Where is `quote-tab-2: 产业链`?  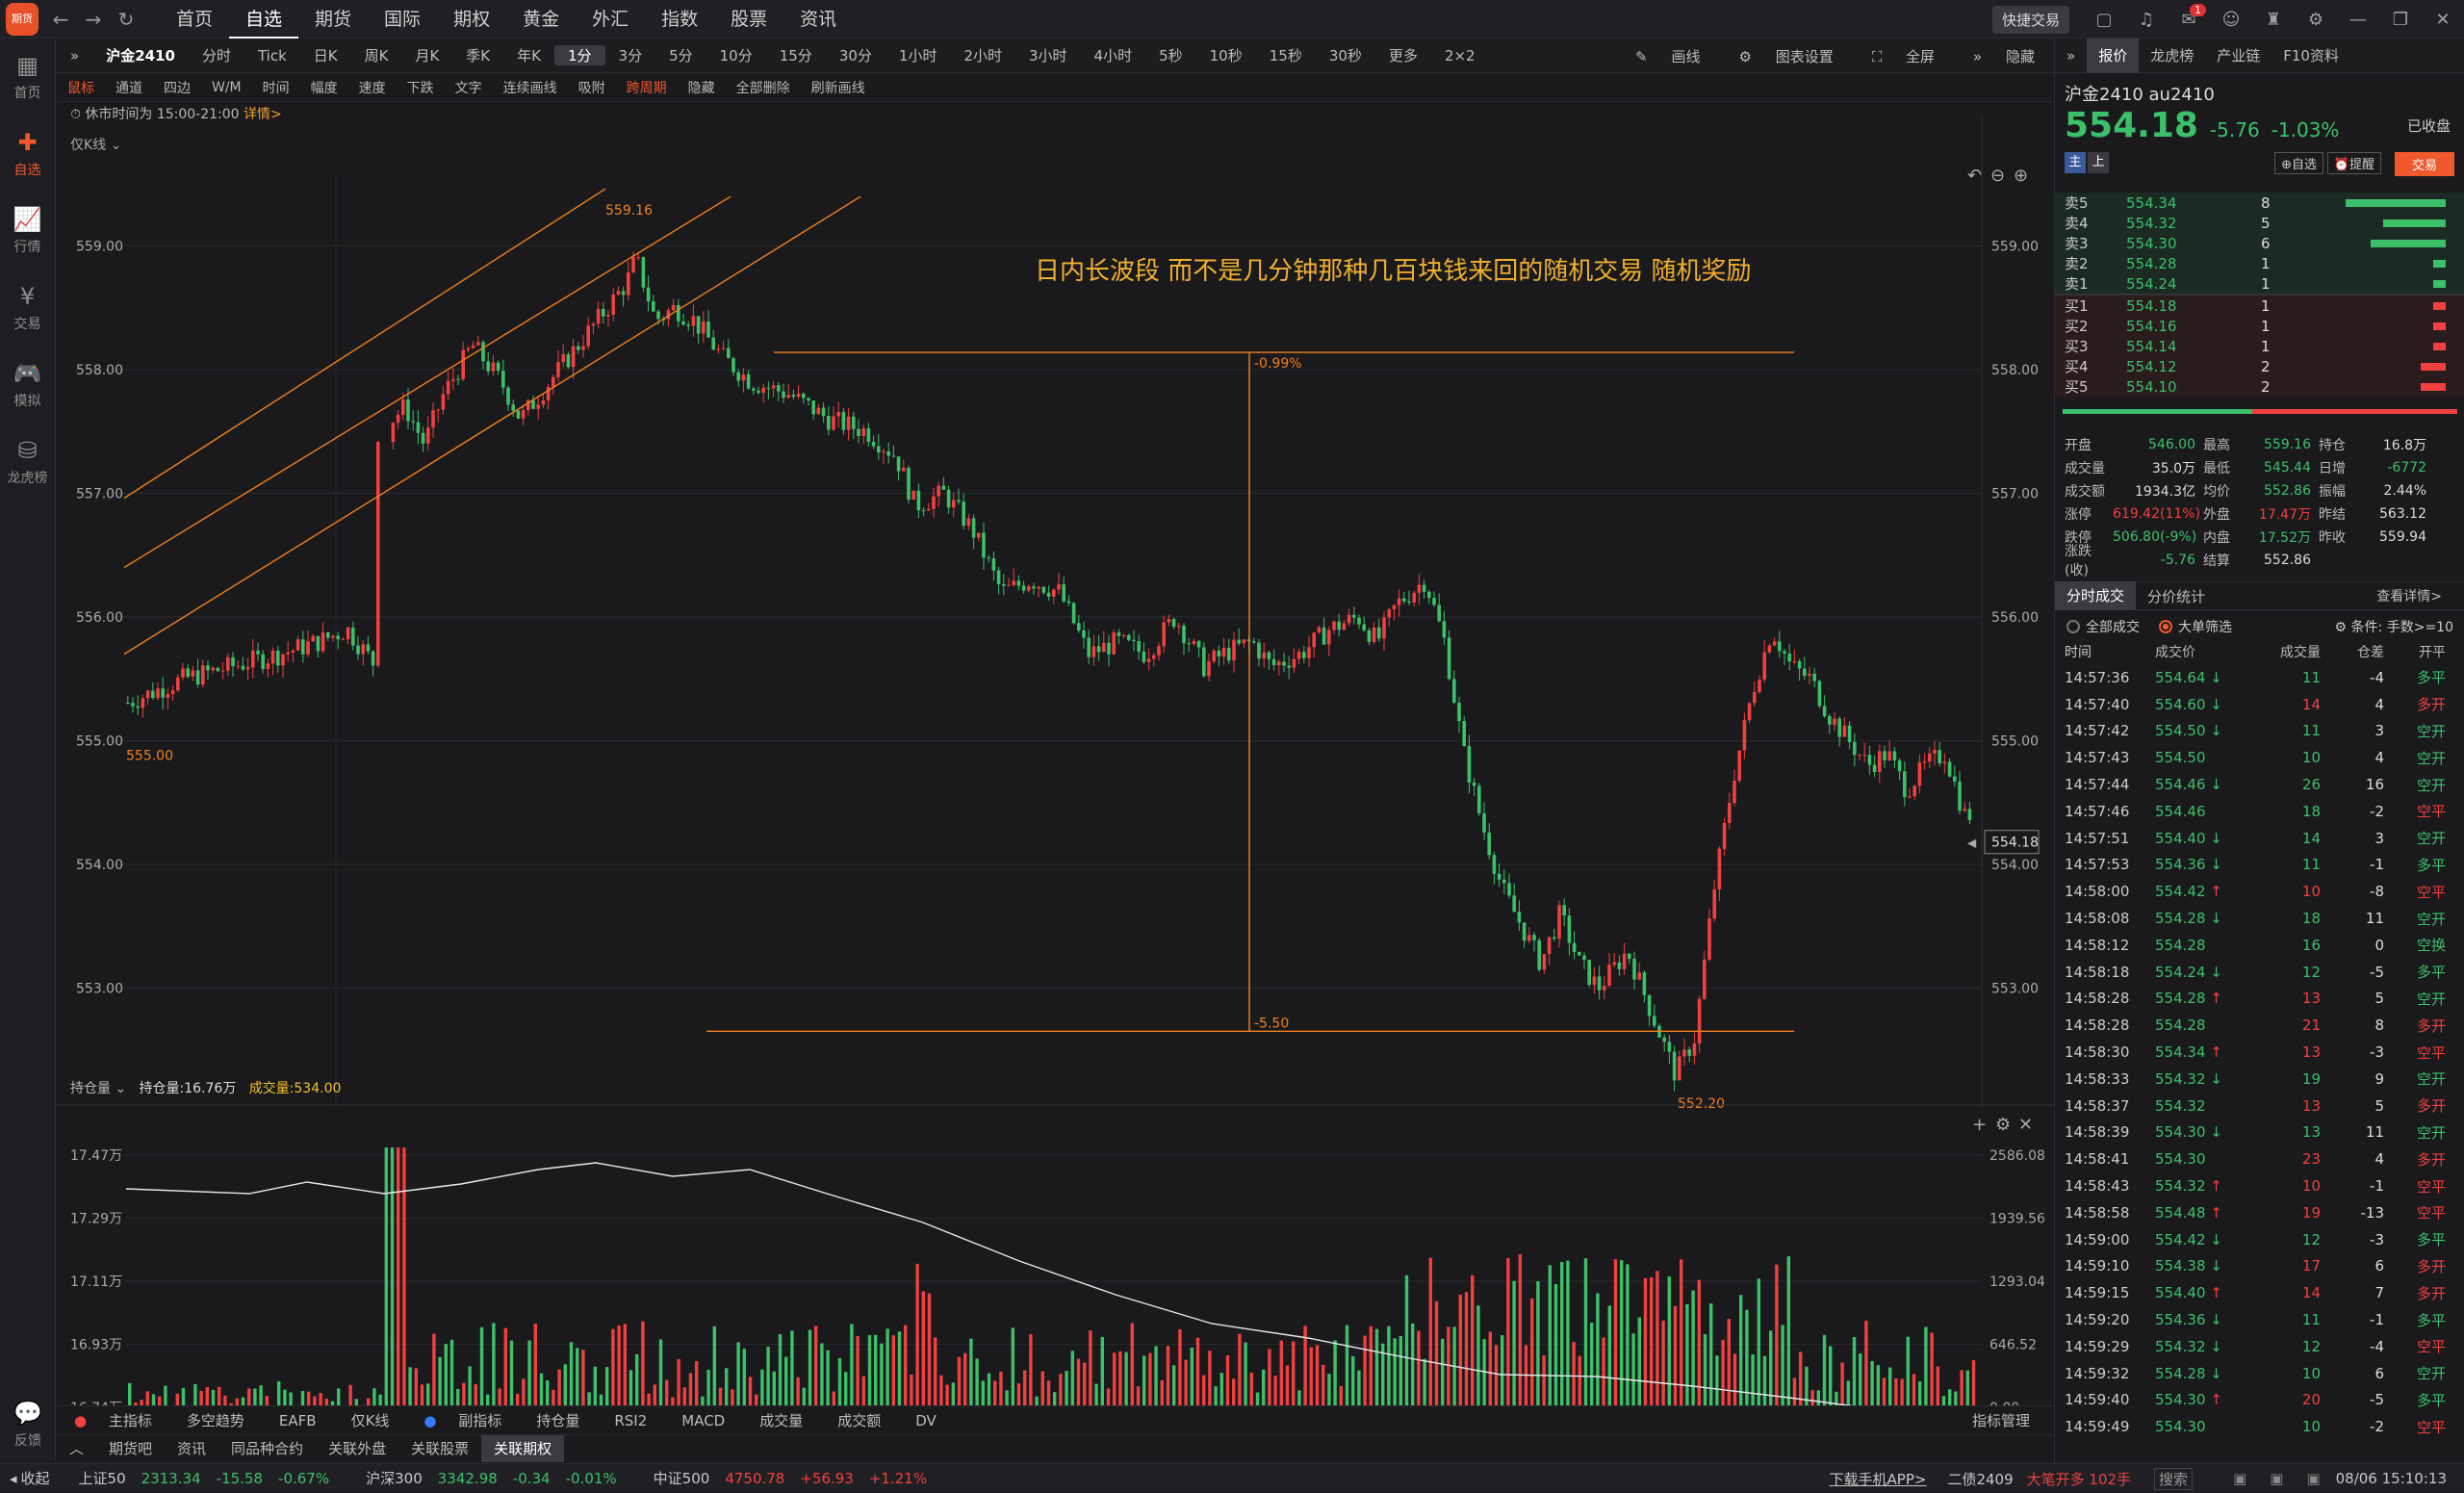
quote-tab-2: 产业链 is located at coordinates (2238, 55).